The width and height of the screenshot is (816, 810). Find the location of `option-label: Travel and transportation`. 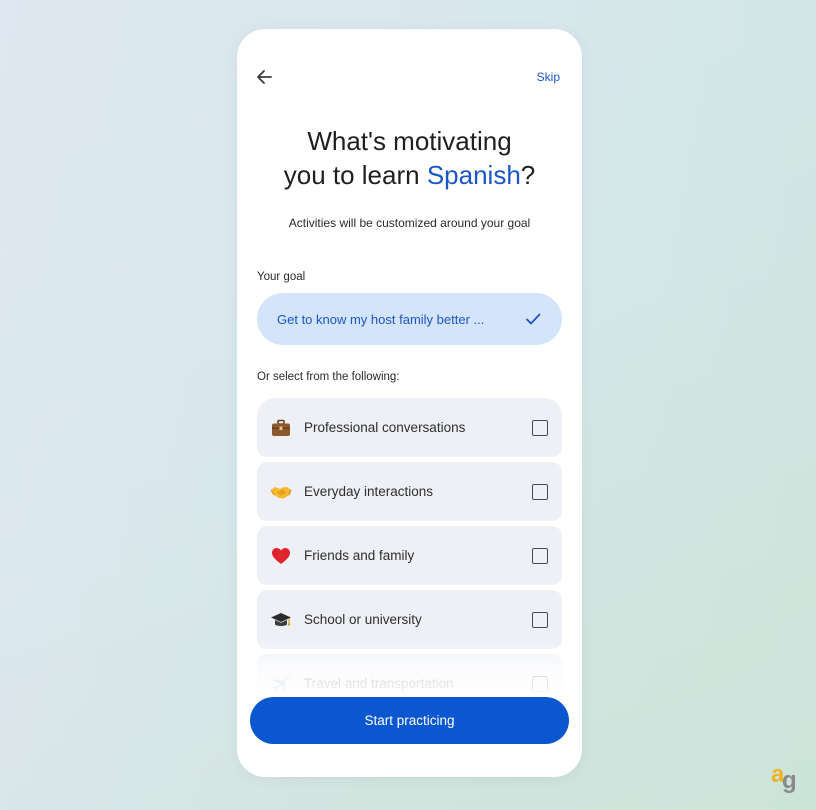

option-label: Travel and transportation is located at coordinates (379, 683).